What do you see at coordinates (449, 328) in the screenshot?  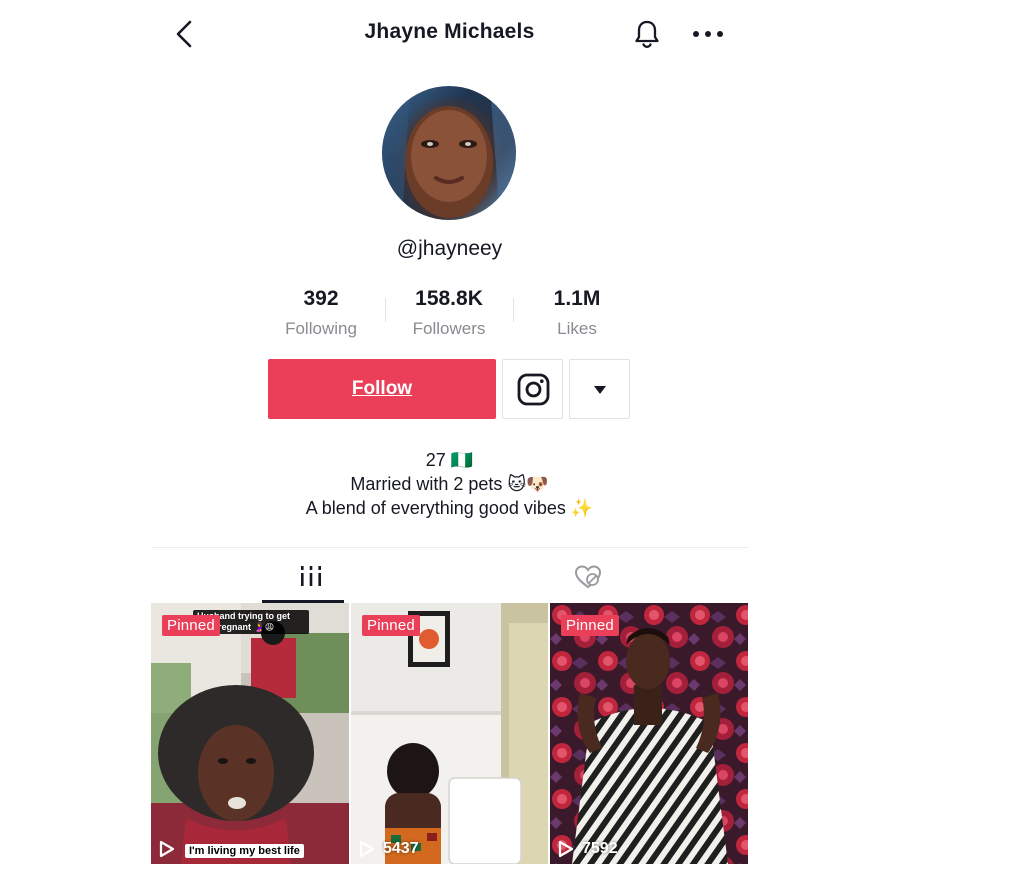 I see `stat-followers-label: Followers` at bounding box center [449, 328].